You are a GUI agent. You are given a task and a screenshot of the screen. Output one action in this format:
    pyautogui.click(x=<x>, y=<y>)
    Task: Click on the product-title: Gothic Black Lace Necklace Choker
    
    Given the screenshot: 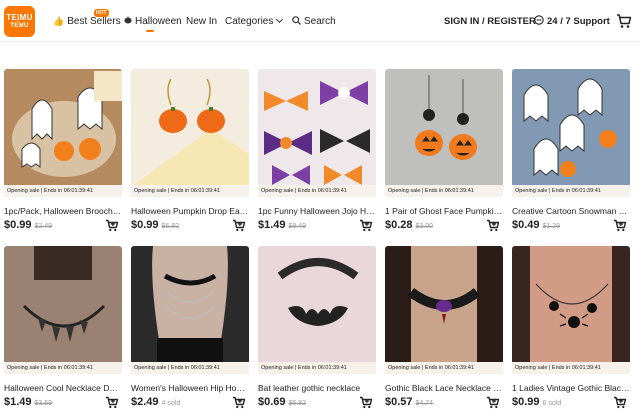 What is the action you would take?
    pyautogui.click(x=444, y=388)
    